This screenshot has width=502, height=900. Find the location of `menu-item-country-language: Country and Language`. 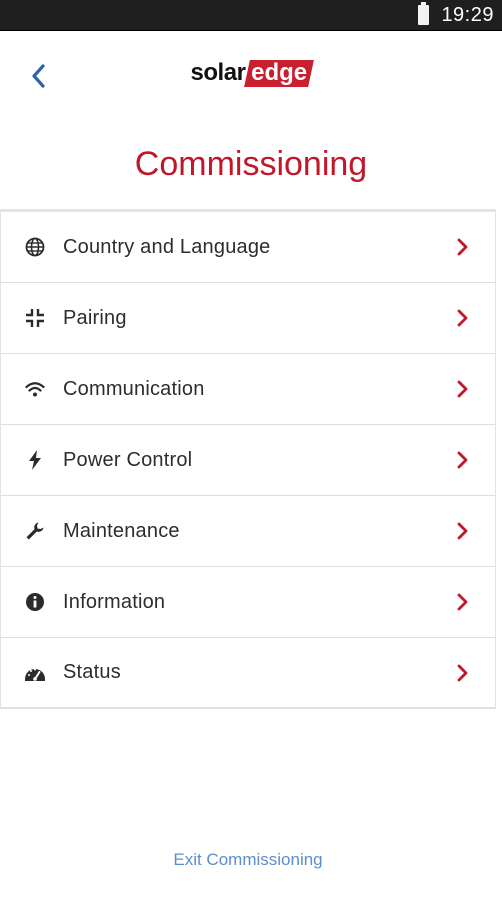

menu-item-country-language: Country and Language is located at coordinates (248, 247).